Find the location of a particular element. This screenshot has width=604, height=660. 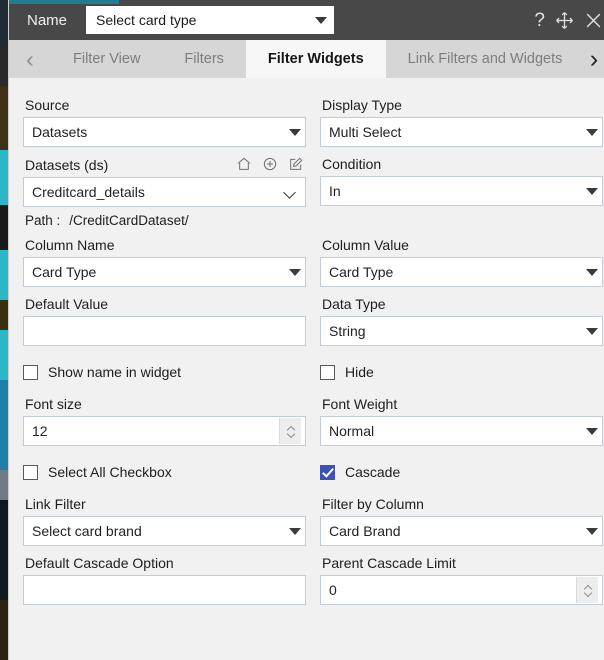

field-group-filter-by-column: Filter by Column Card Brand is located at coordinates (461, 516).